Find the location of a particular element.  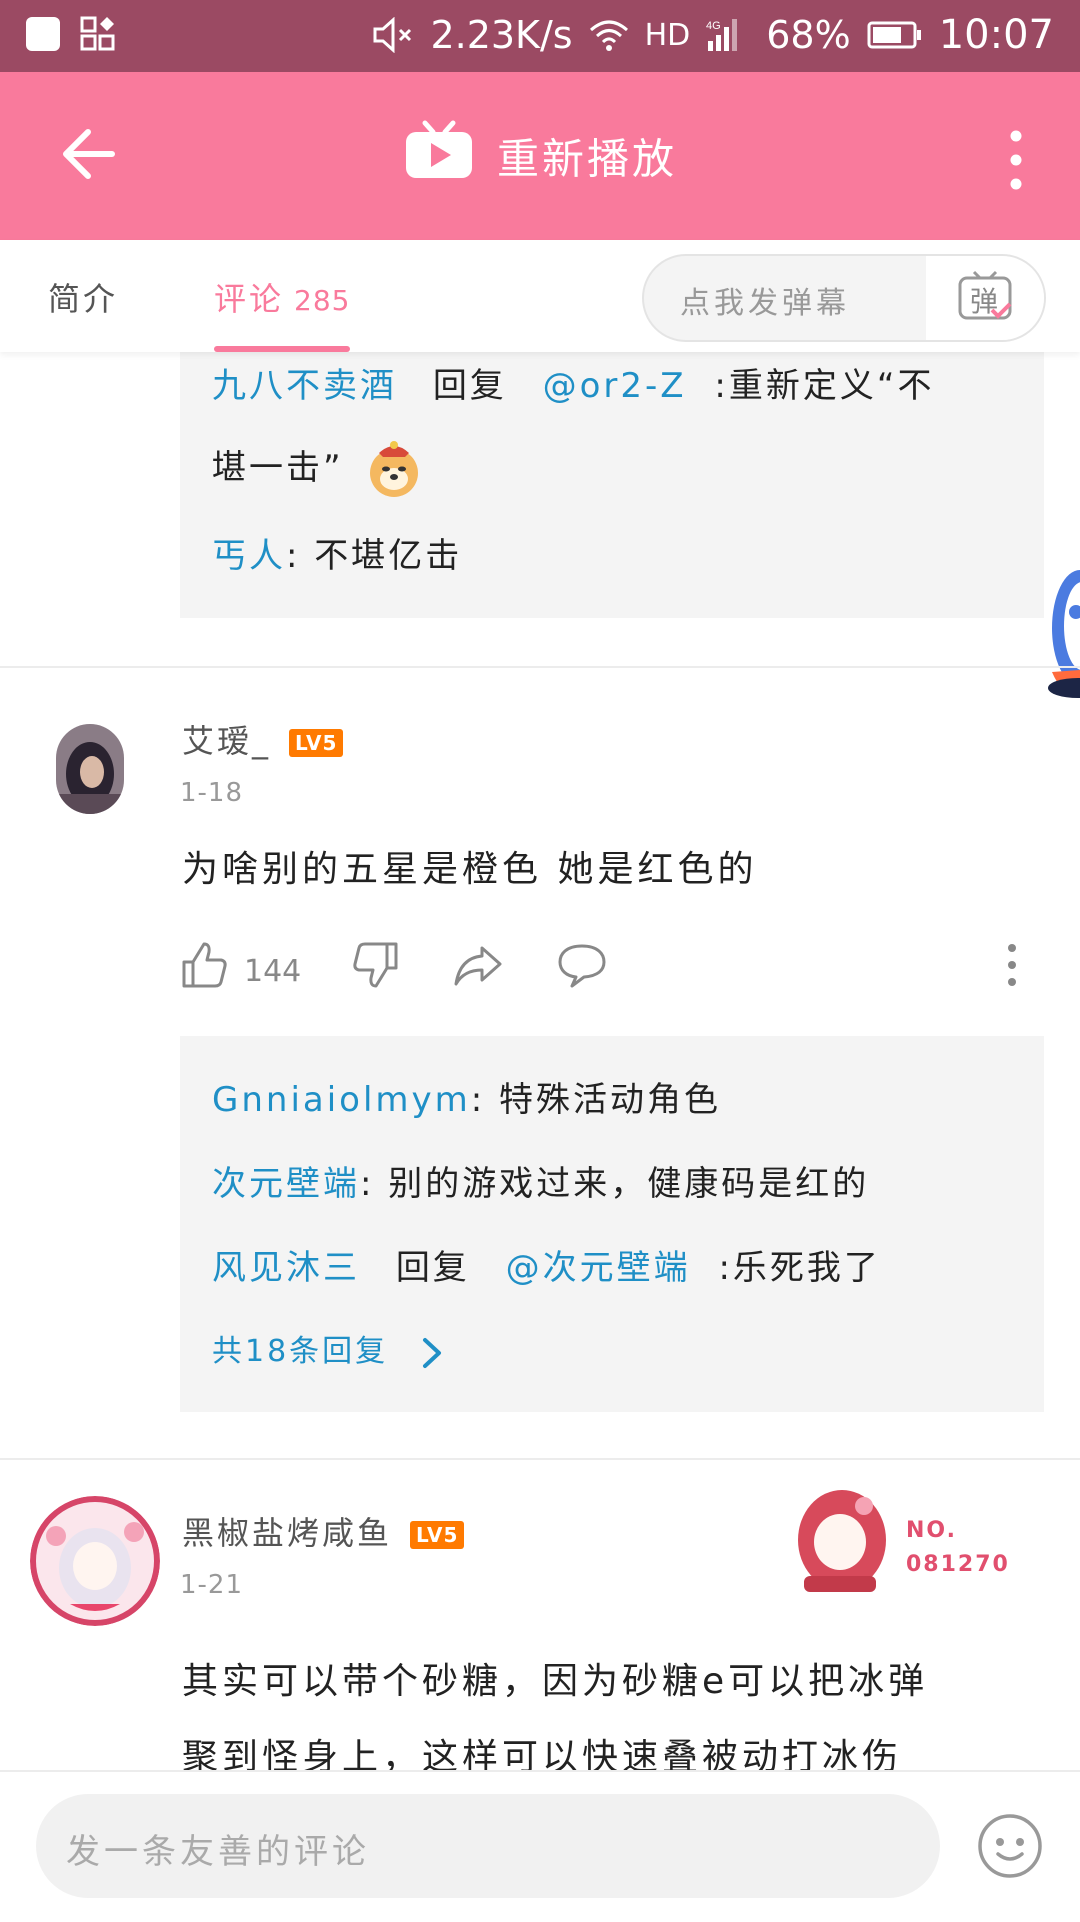

notification-icon is located at coordinates (43, 34).